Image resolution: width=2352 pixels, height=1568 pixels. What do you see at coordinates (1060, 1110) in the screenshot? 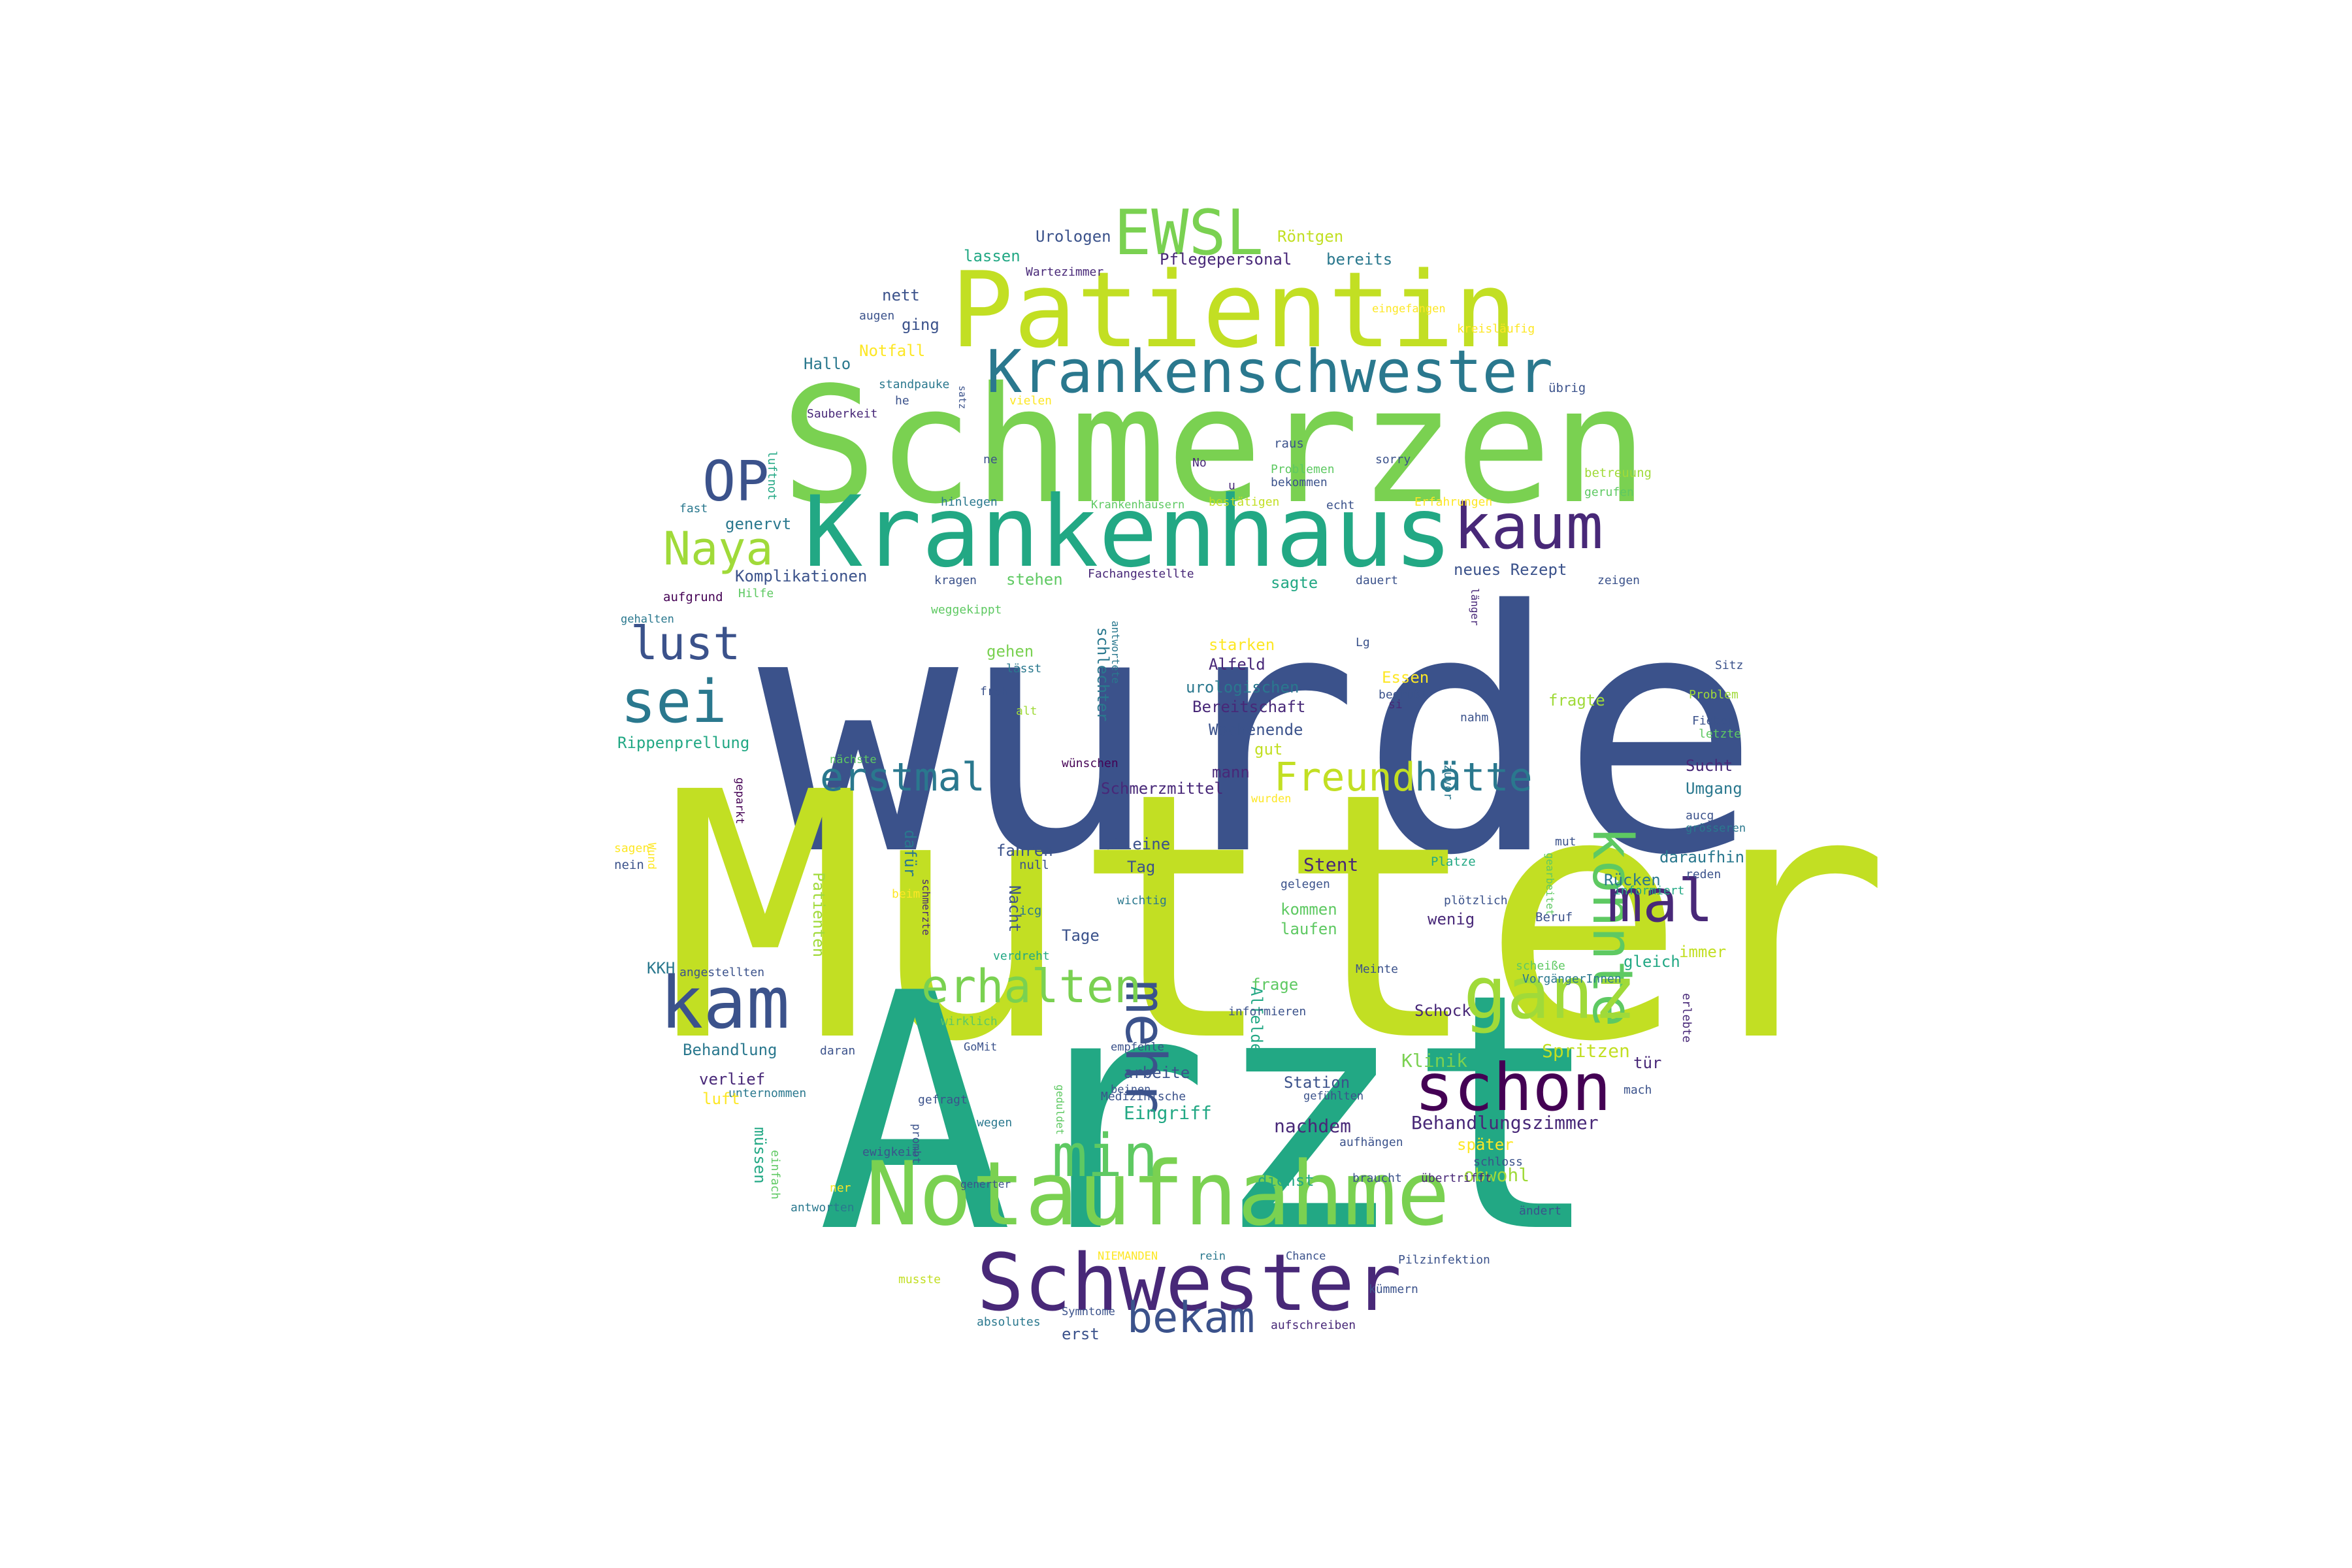
I see `word: geduldet` at bounding box center [1060, 1110].